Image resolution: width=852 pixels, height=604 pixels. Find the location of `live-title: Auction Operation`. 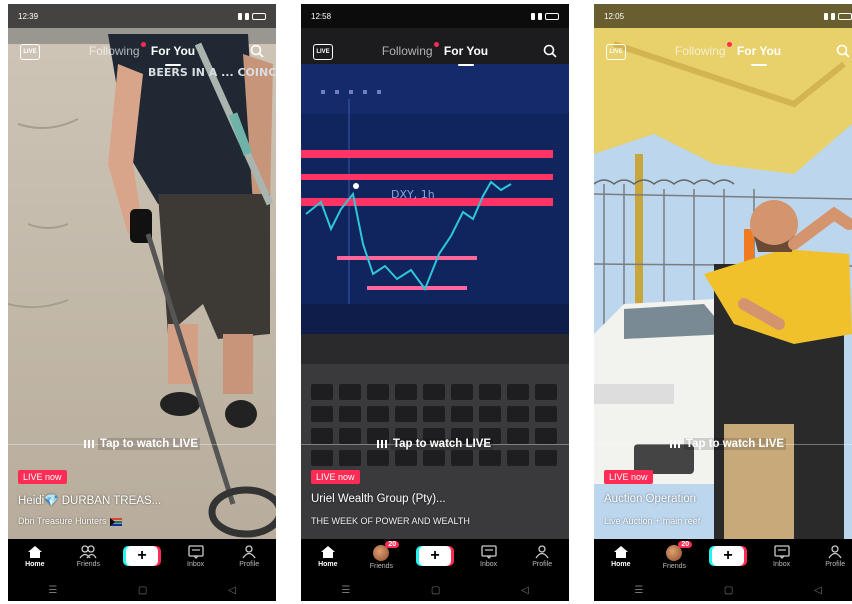

live-title: Auction Operation is located at coordinates (650, 499).